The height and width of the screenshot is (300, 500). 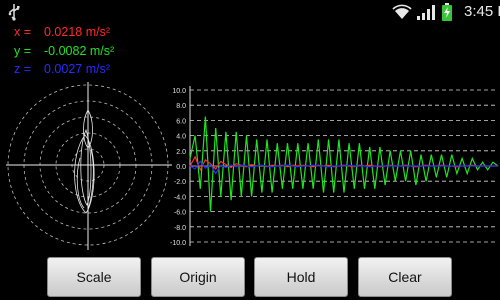 I want to click on polar-trace, so click(x=84, y=161).